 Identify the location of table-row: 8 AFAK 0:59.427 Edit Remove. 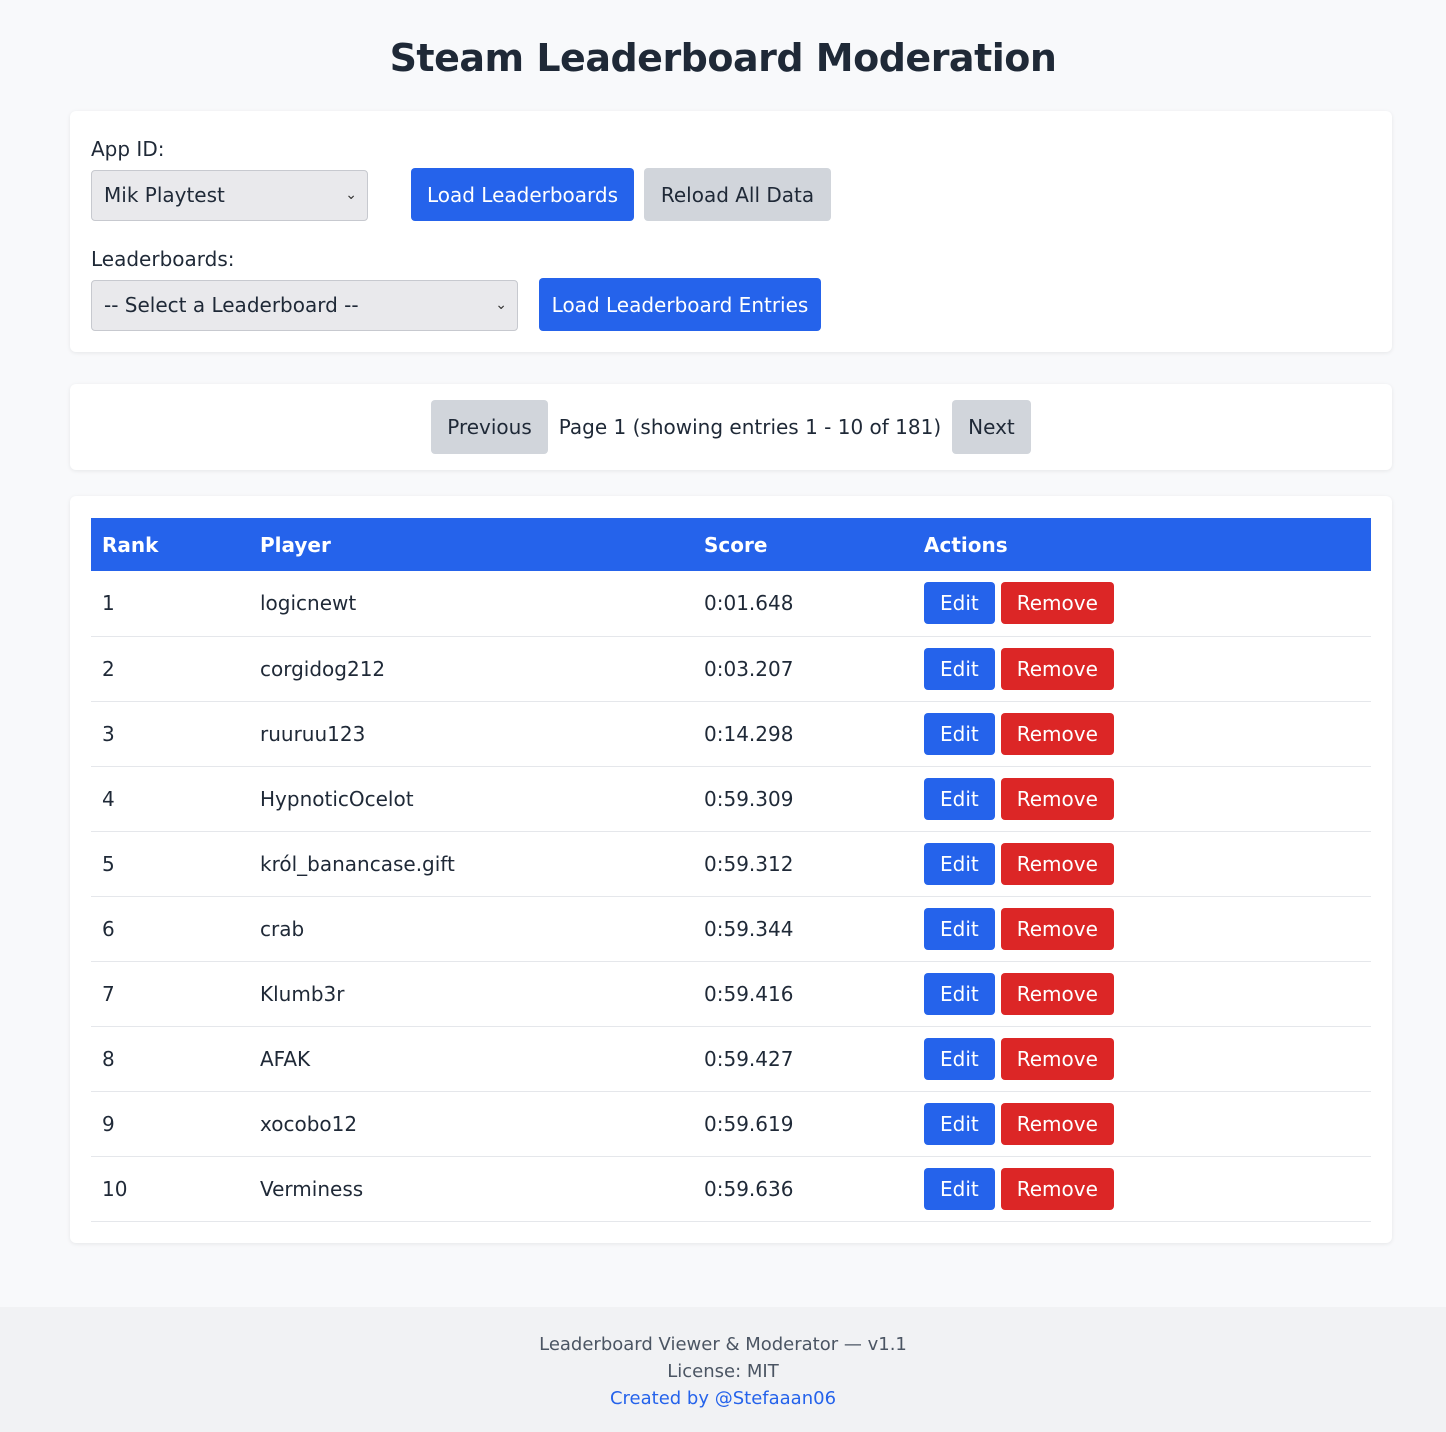
(731, 1058).